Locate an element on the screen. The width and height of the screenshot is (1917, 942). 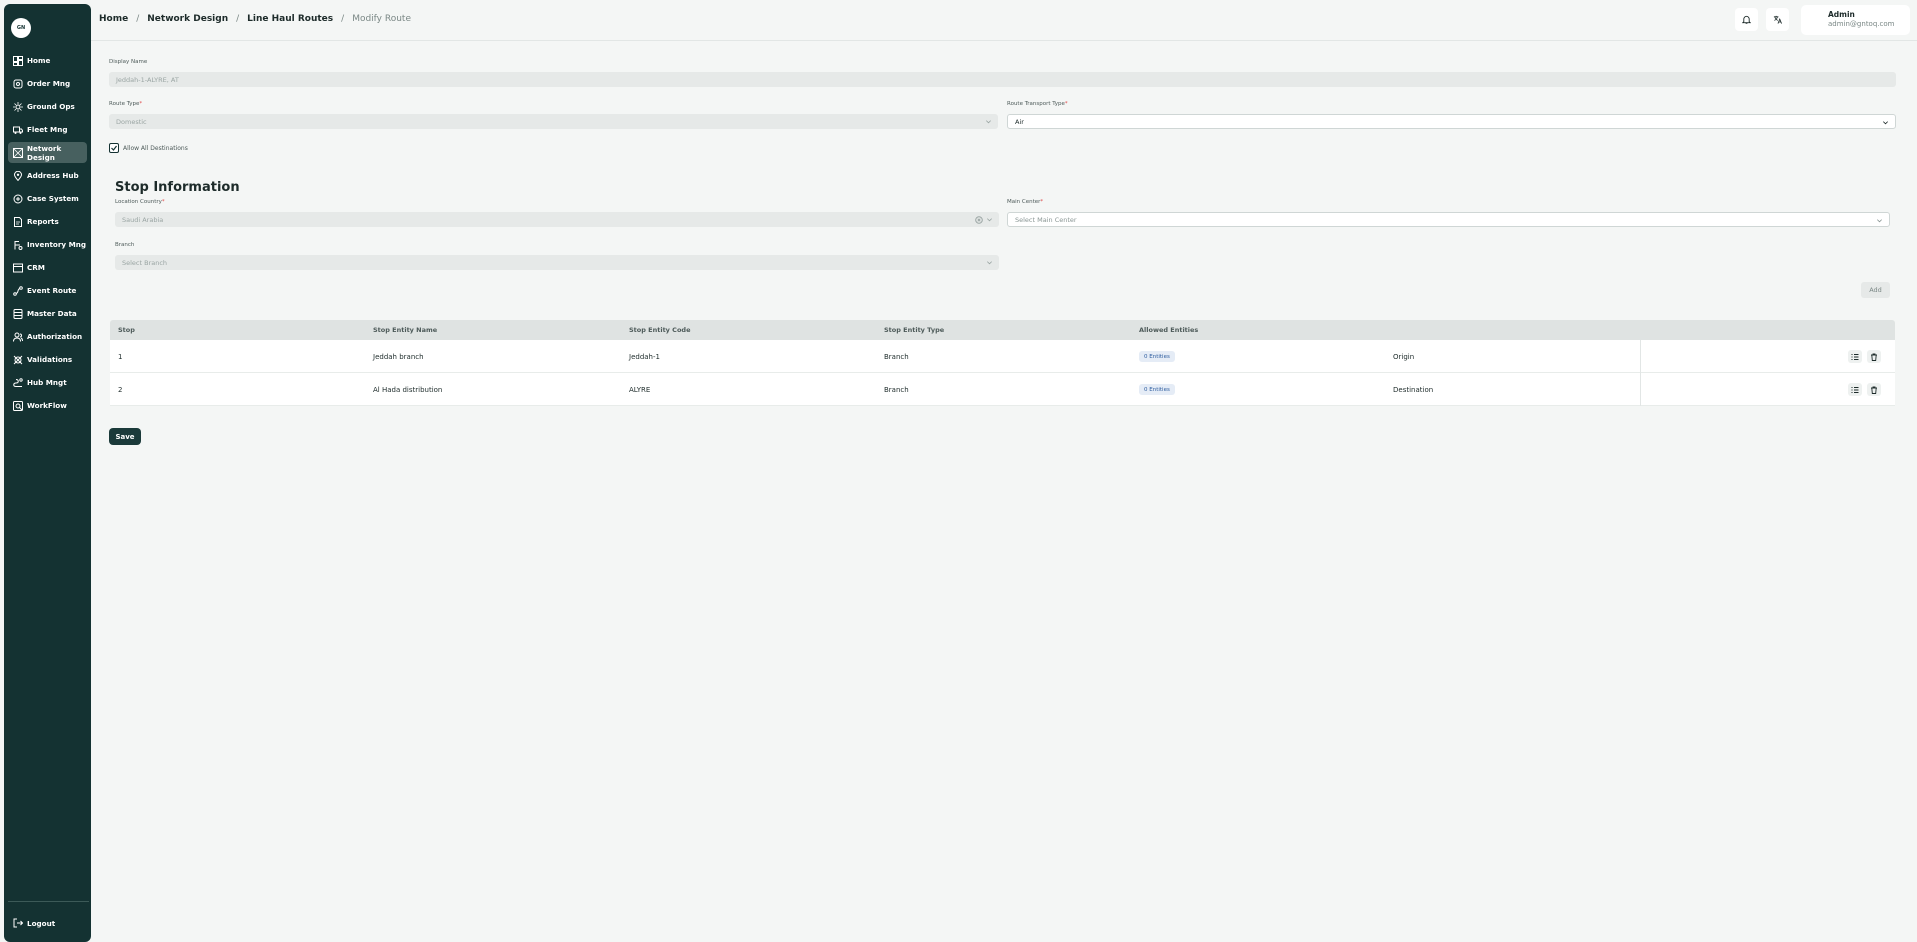
column-header: Stop Entity Code is located at coordinates (660, 330).